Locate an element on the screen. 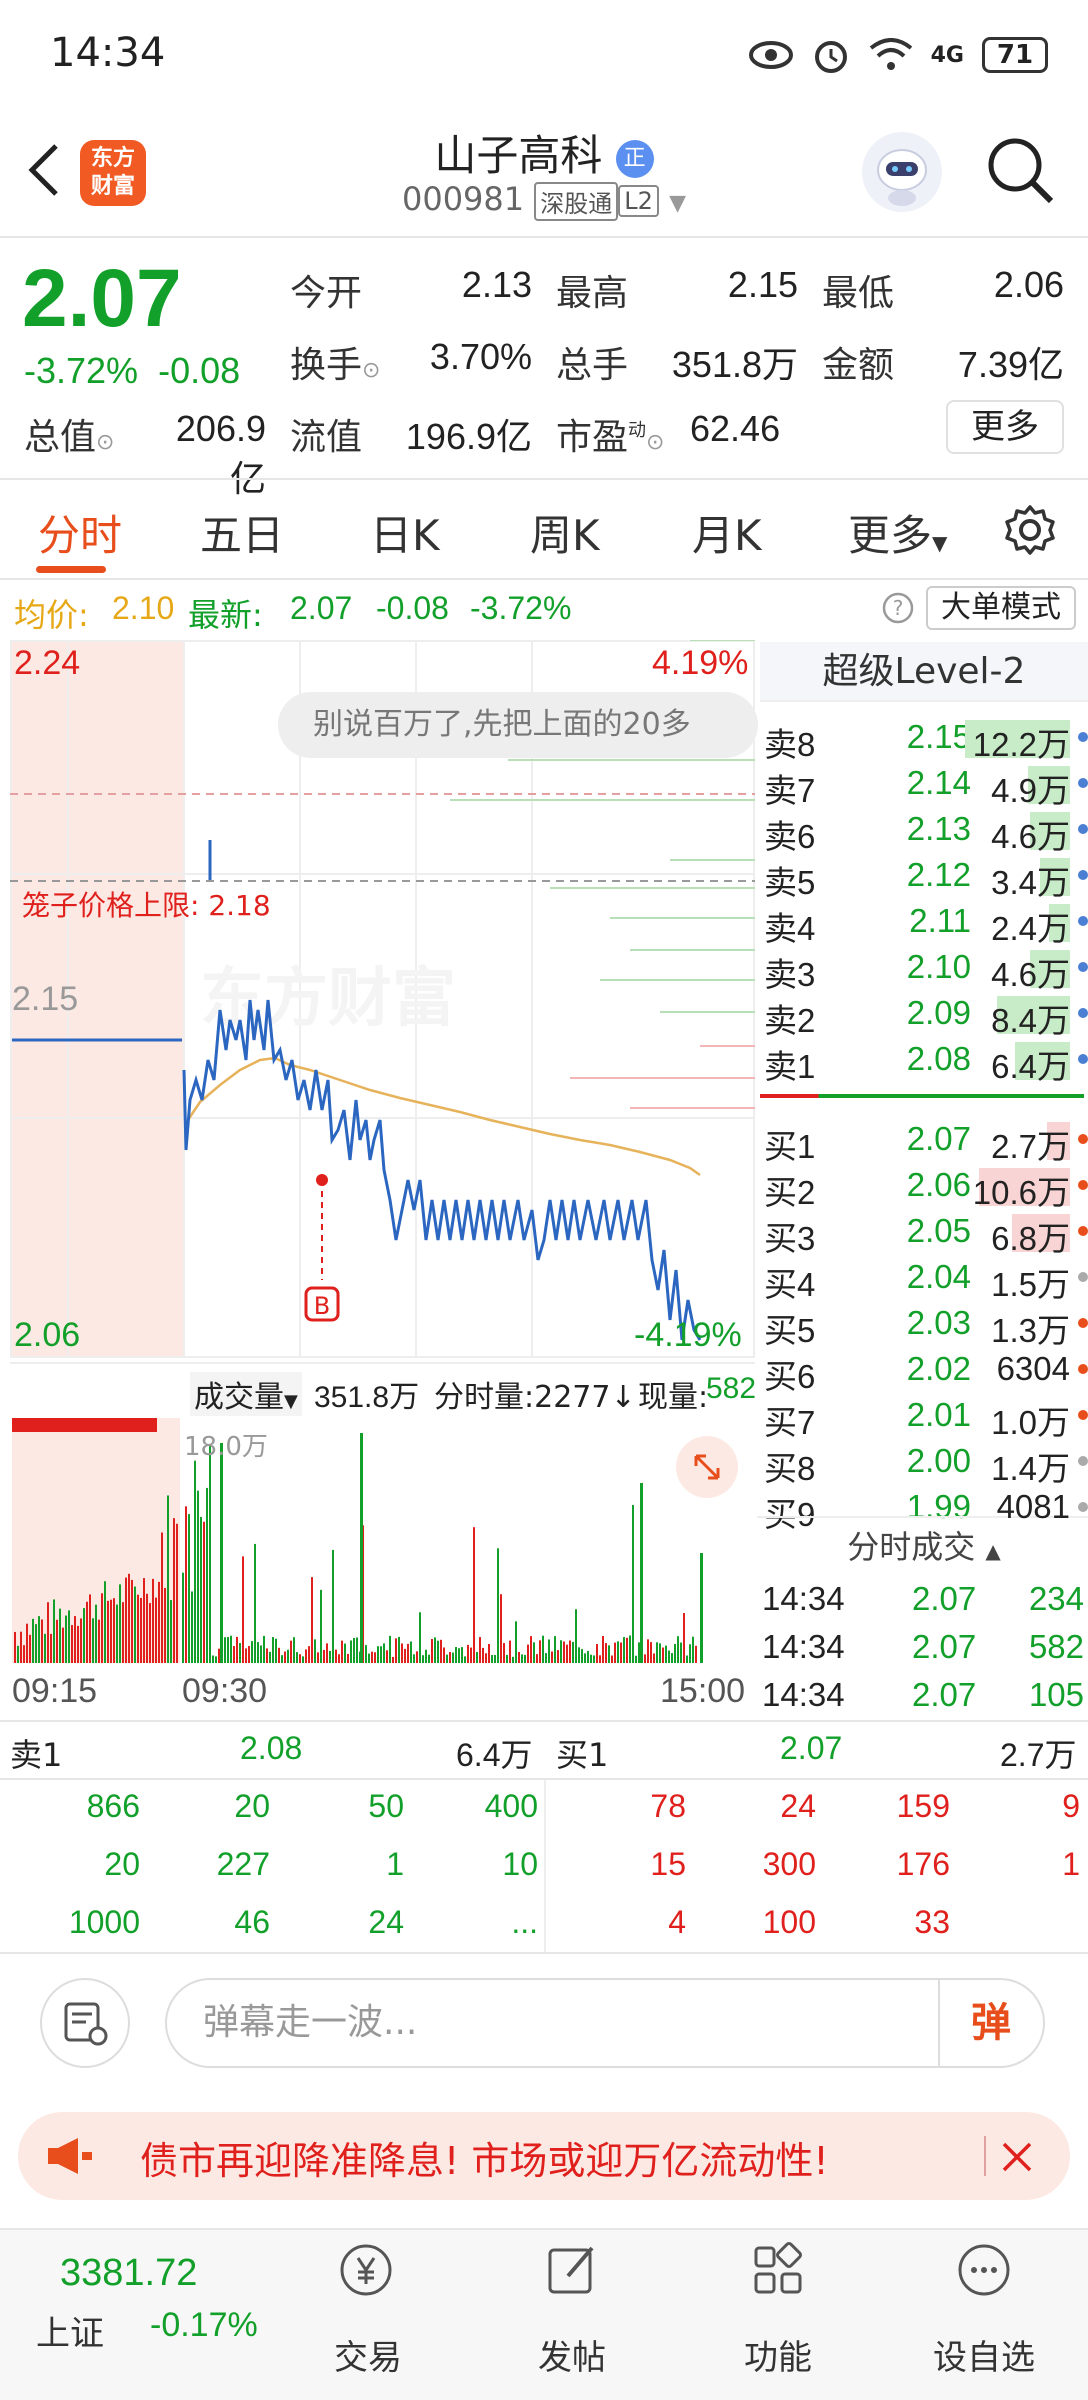  bid-level-row: 买8 2.00 1.4万 is located at coordinates (924, 1462).